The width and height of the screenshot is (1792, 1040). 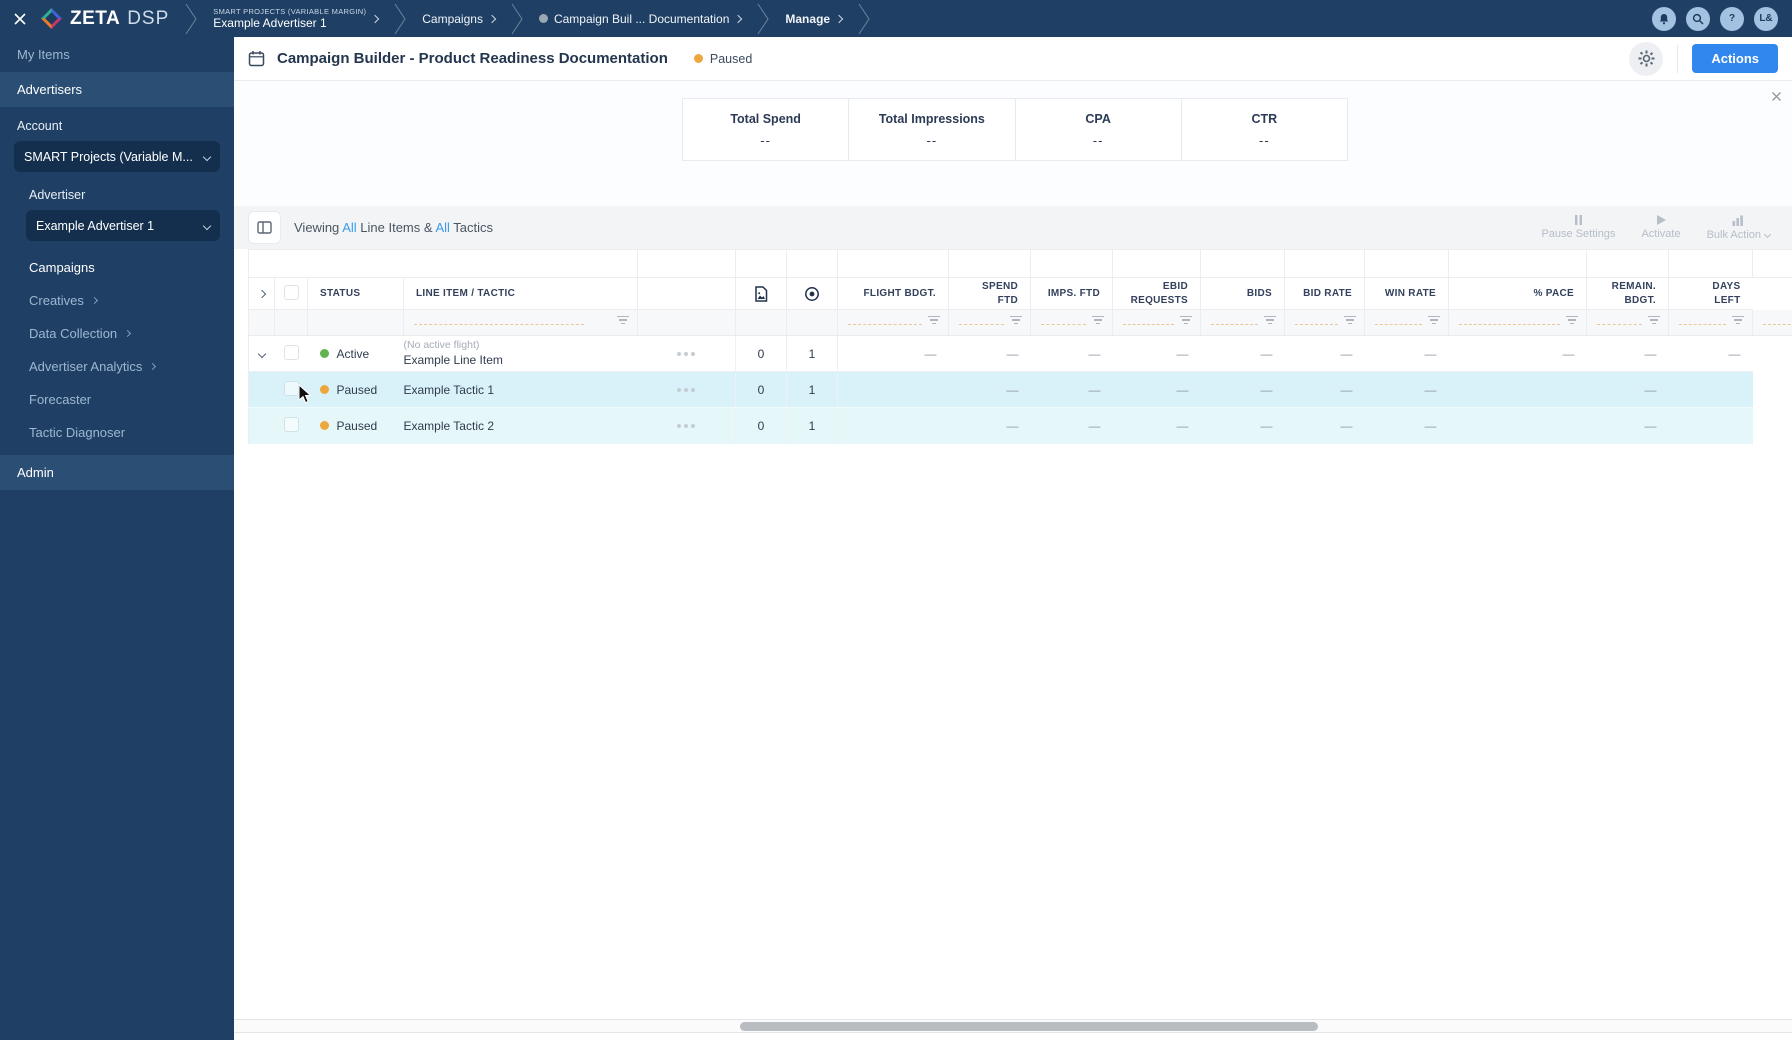 I want to click on sidebar-item-advertiser-analytics: Advertiser Analytics, so click(x=117, y=366).